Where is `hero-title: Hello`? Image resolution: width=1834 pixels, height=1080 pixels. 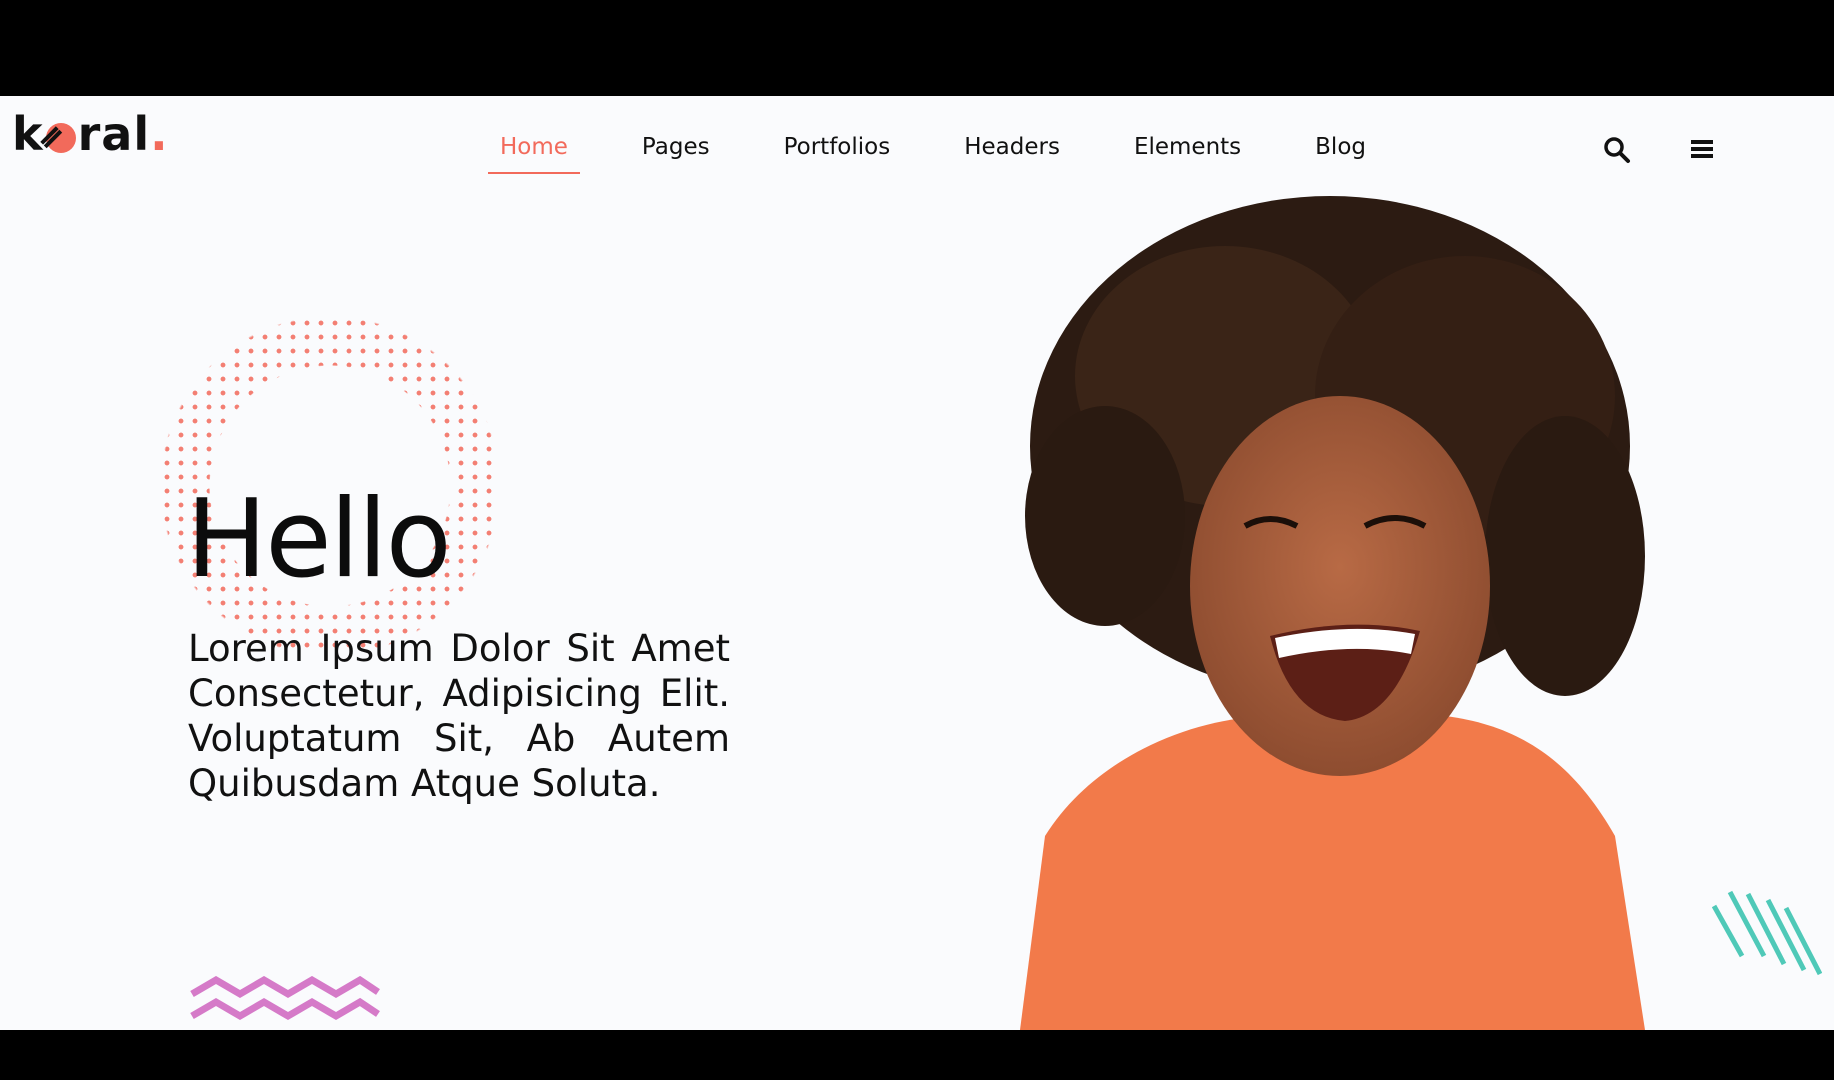 hero-title: Hello is located at coordinates (319, 539).